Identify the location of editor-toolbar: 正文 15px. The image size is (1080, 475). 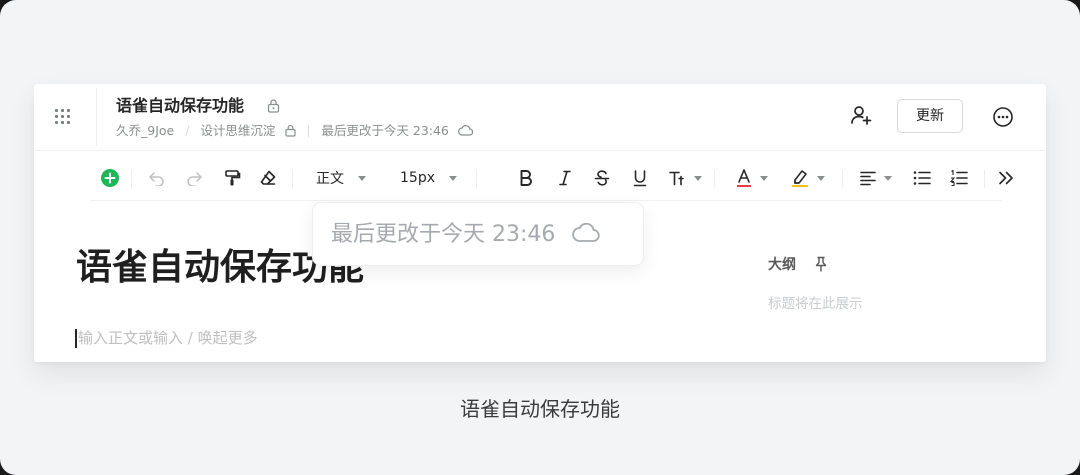
(551, 178).